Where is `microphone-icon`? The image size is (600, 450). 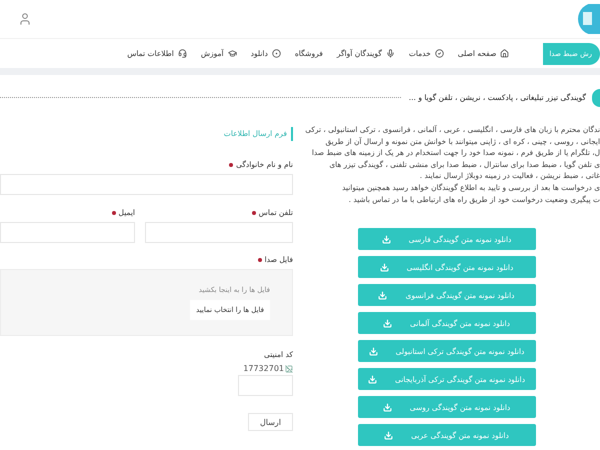 microphone-icon is located at coordinates (390, 53).